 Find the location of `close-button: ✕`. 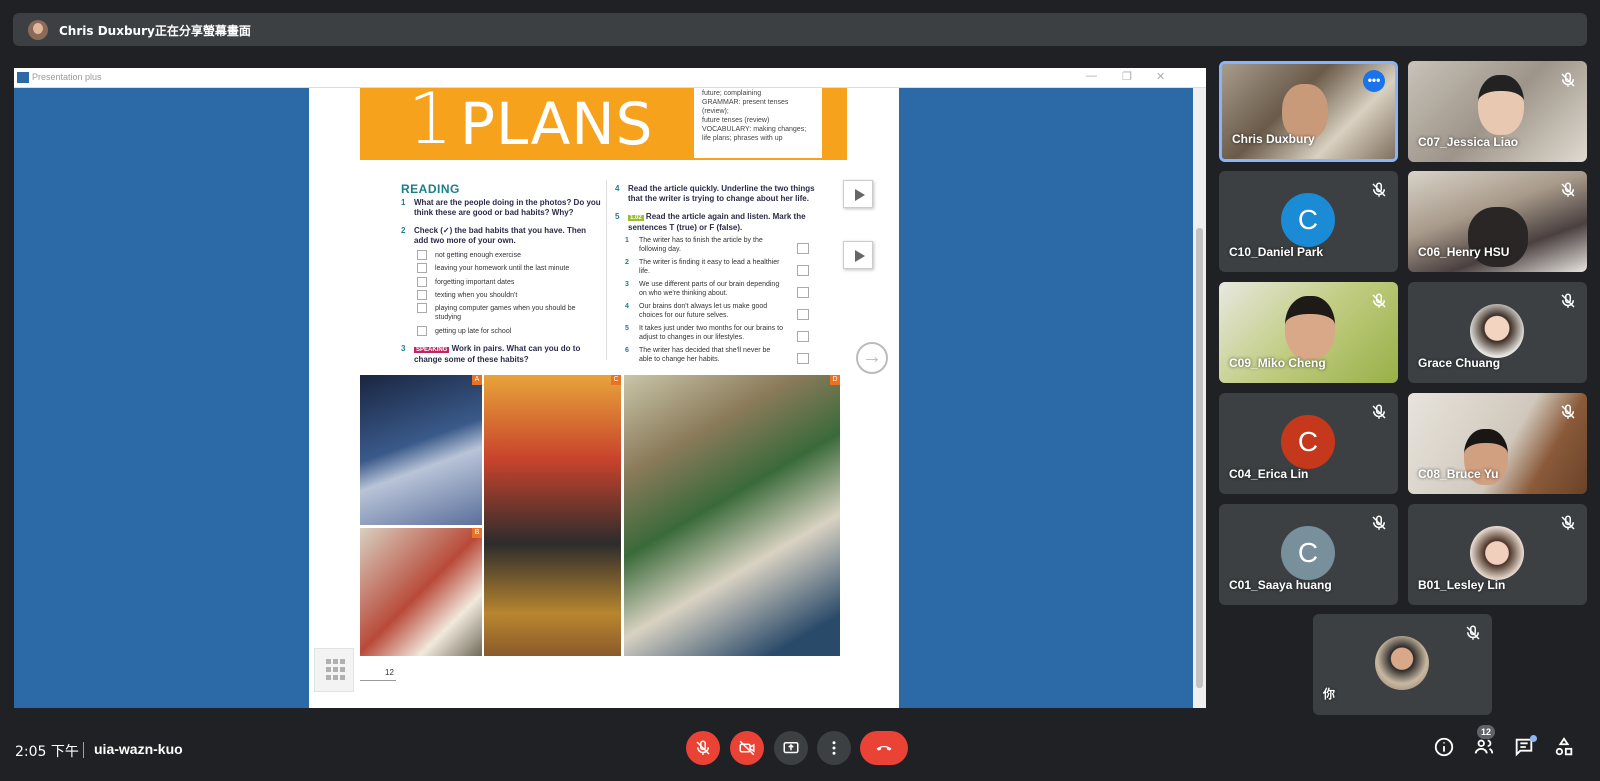

close-button: ✕ is located at coordinates (1160, 76).